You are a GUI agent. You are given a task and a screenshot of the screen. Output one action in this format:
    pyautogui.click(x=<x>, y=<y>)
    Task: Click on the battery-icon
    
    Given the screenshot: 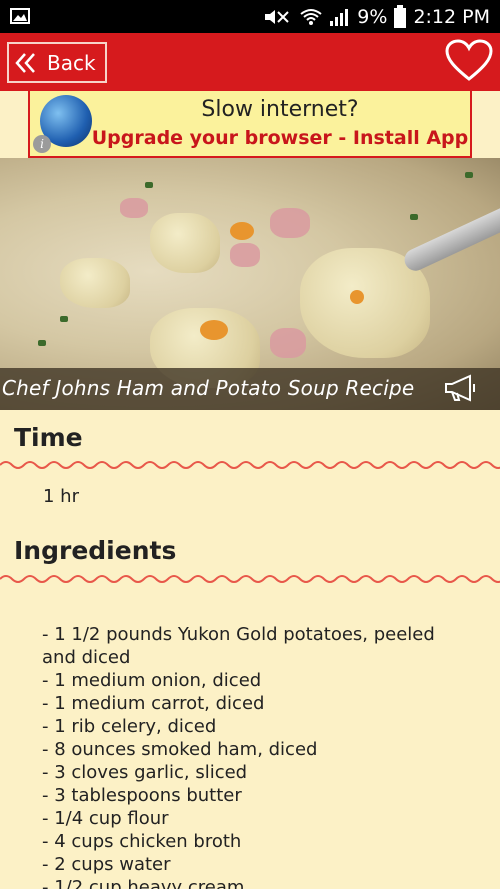 What is the action you would take?
    pyautogui.click(x=400, y=16)
    